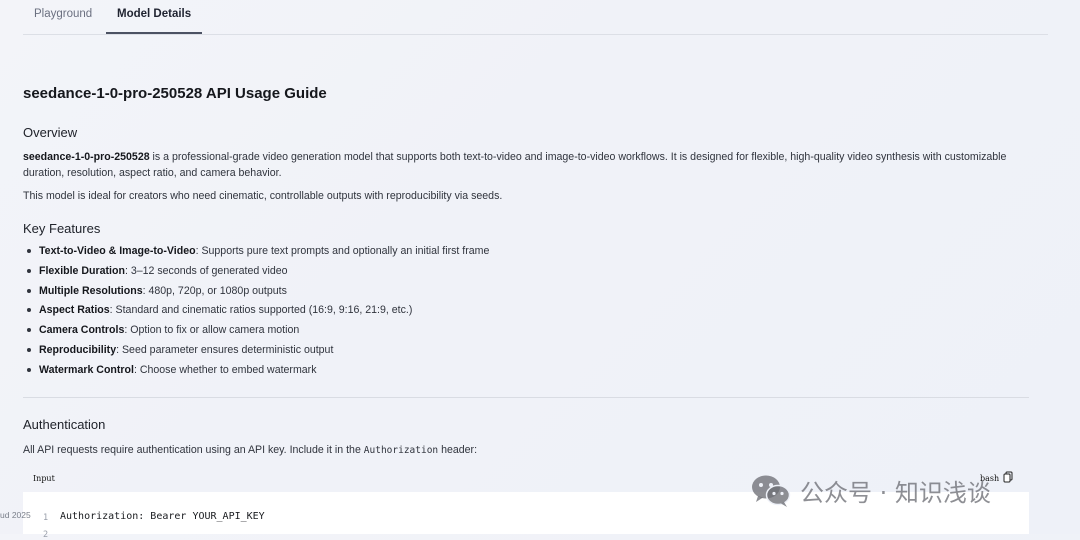  I want to click on auth-text-after: header:, so click(458, 450).